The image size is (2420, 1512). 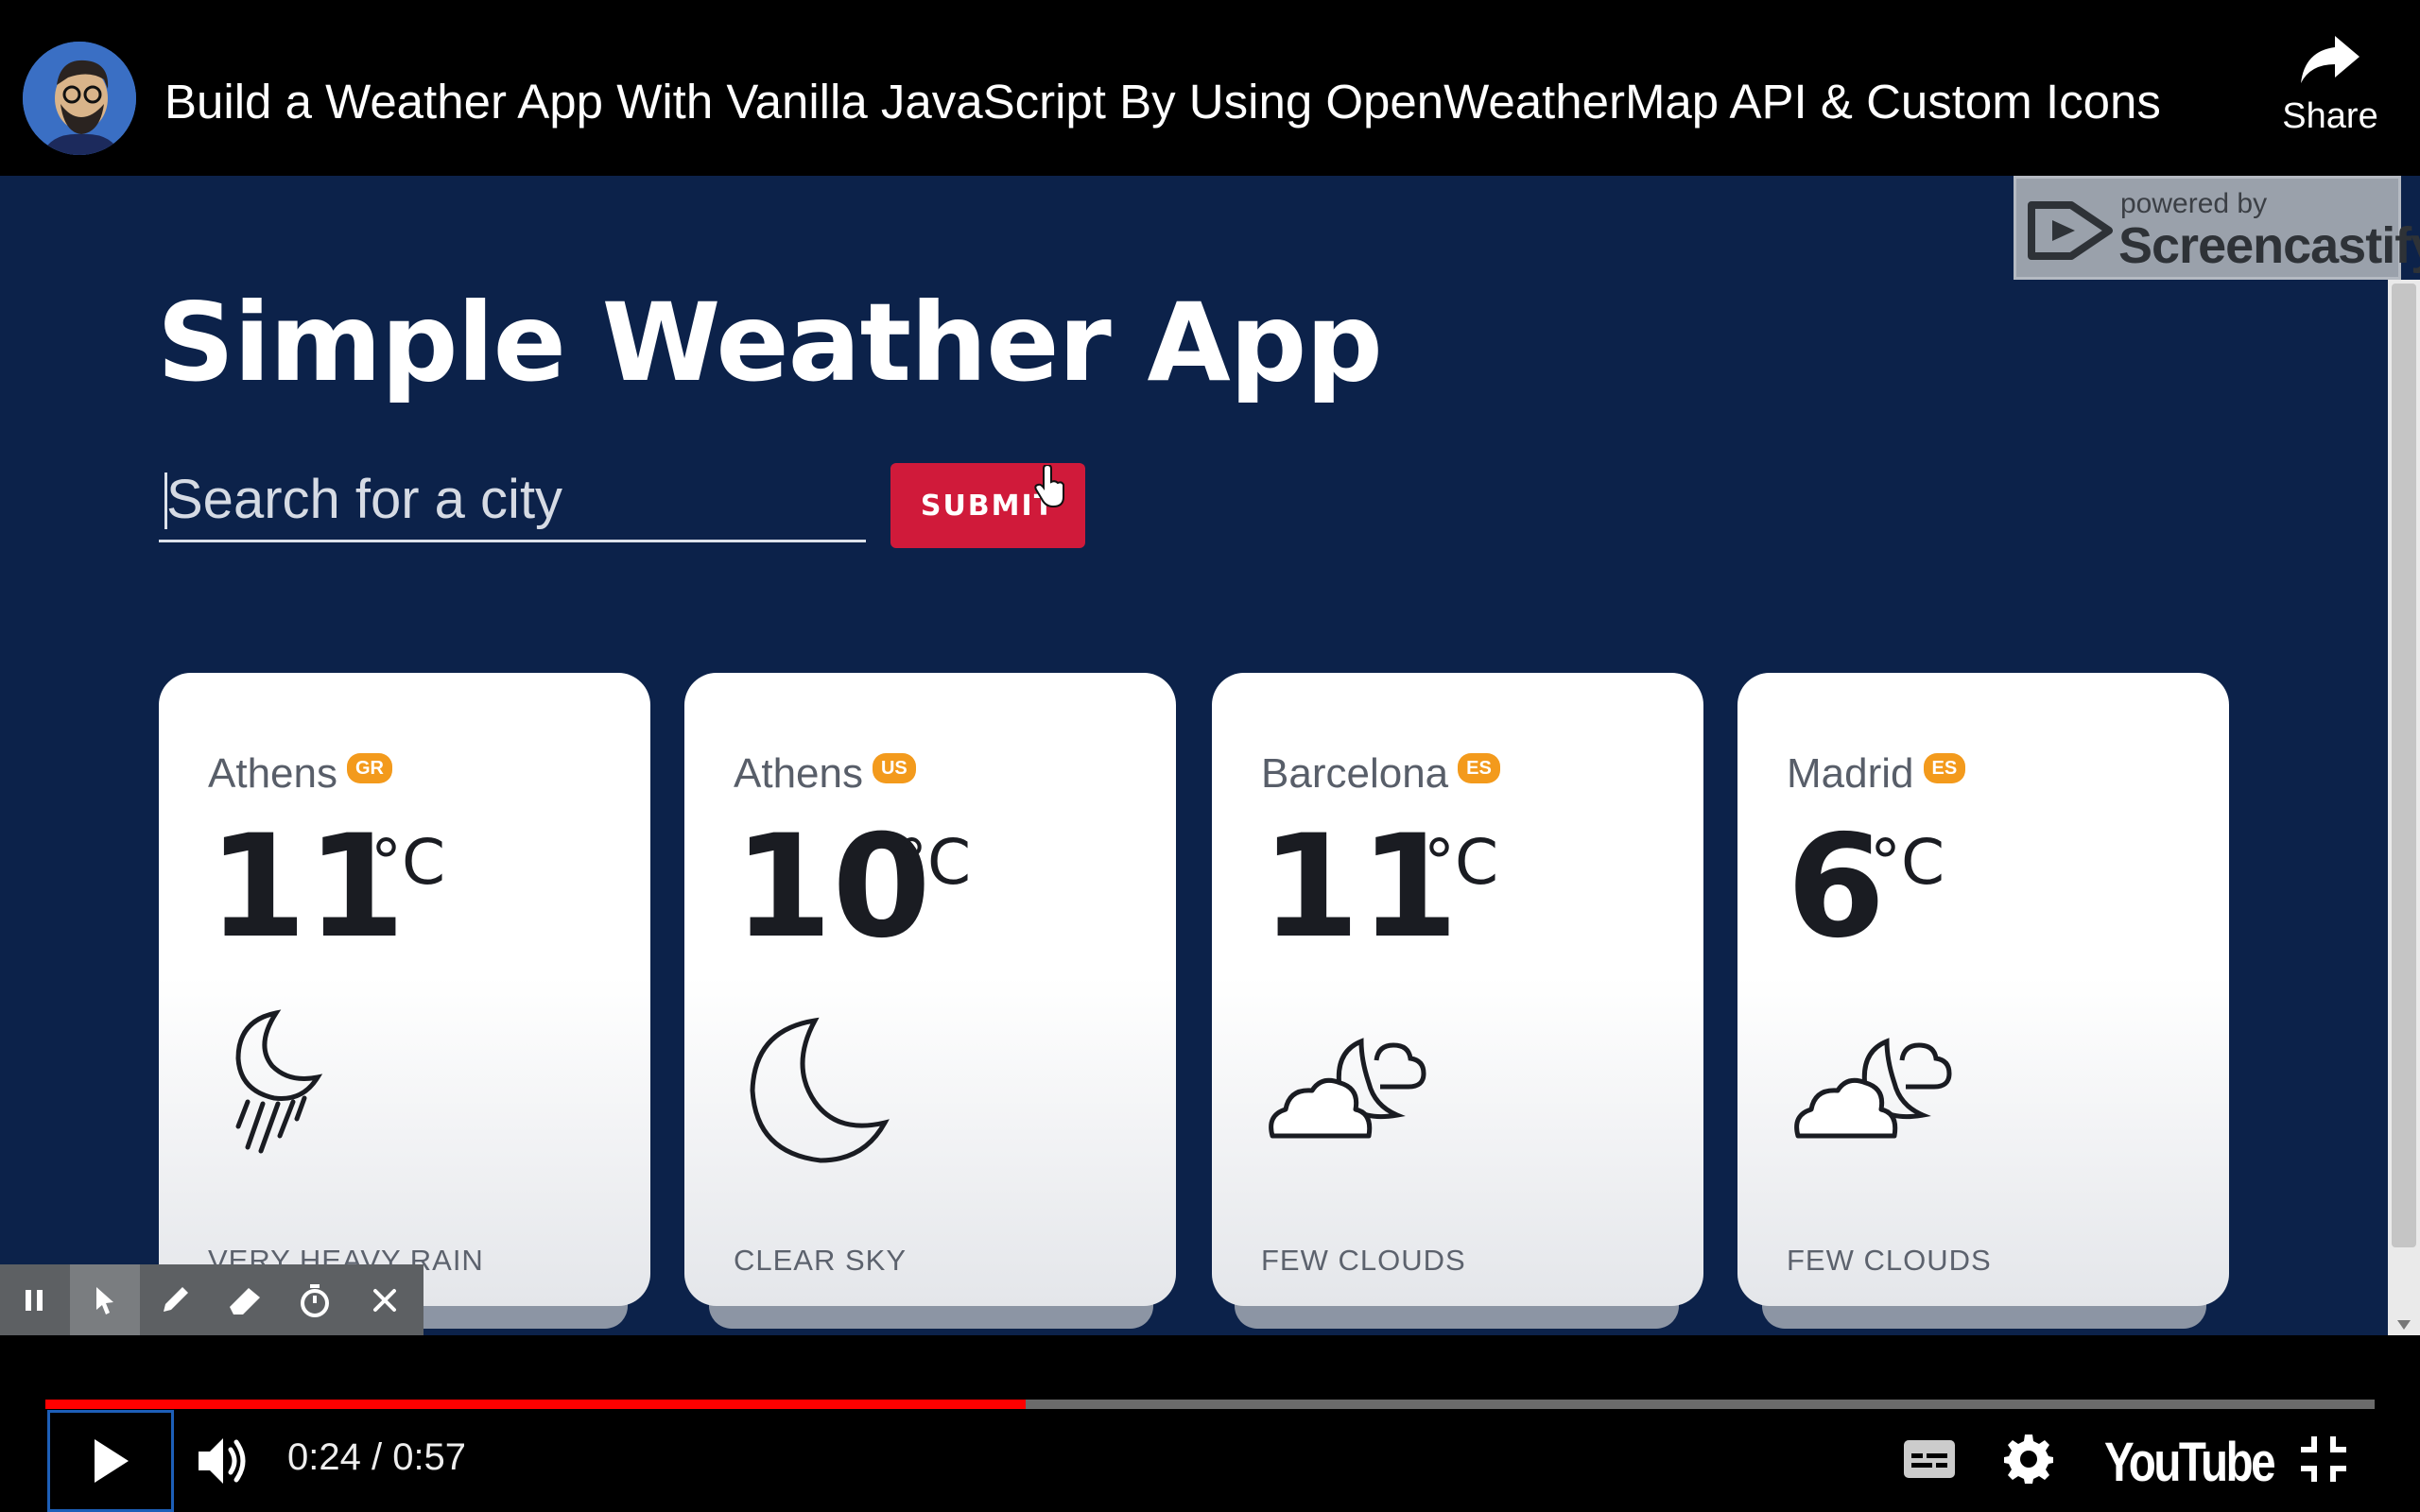 I want to click on card-city: Athens GR, so click(x=300, y=774).